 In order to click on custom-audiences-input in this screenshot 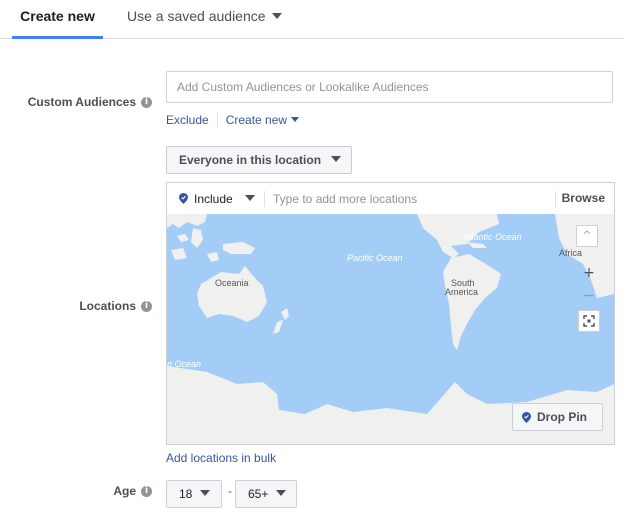, I will do `click(389, 87)`.